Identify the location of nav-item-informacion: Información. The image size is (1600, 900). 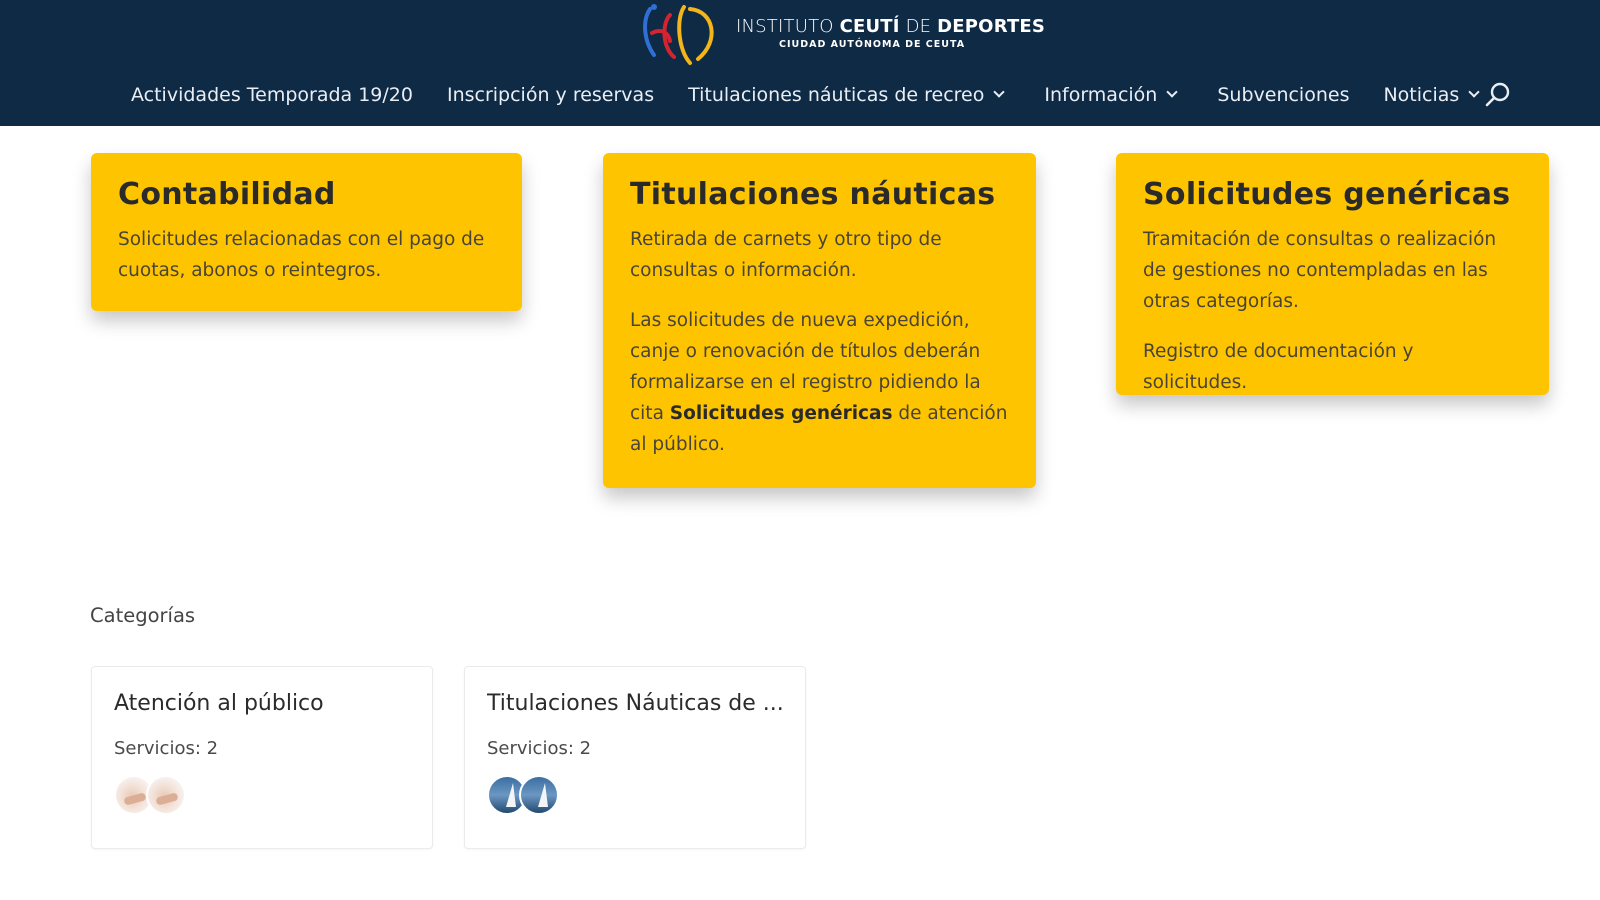
(1110, 95).